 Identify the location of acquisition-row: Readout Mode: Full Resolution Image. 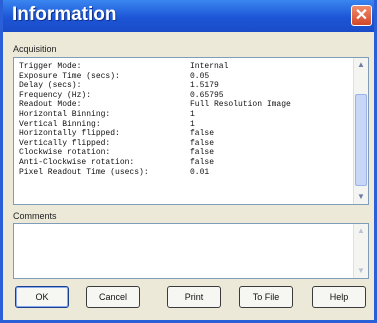
(155, 105).